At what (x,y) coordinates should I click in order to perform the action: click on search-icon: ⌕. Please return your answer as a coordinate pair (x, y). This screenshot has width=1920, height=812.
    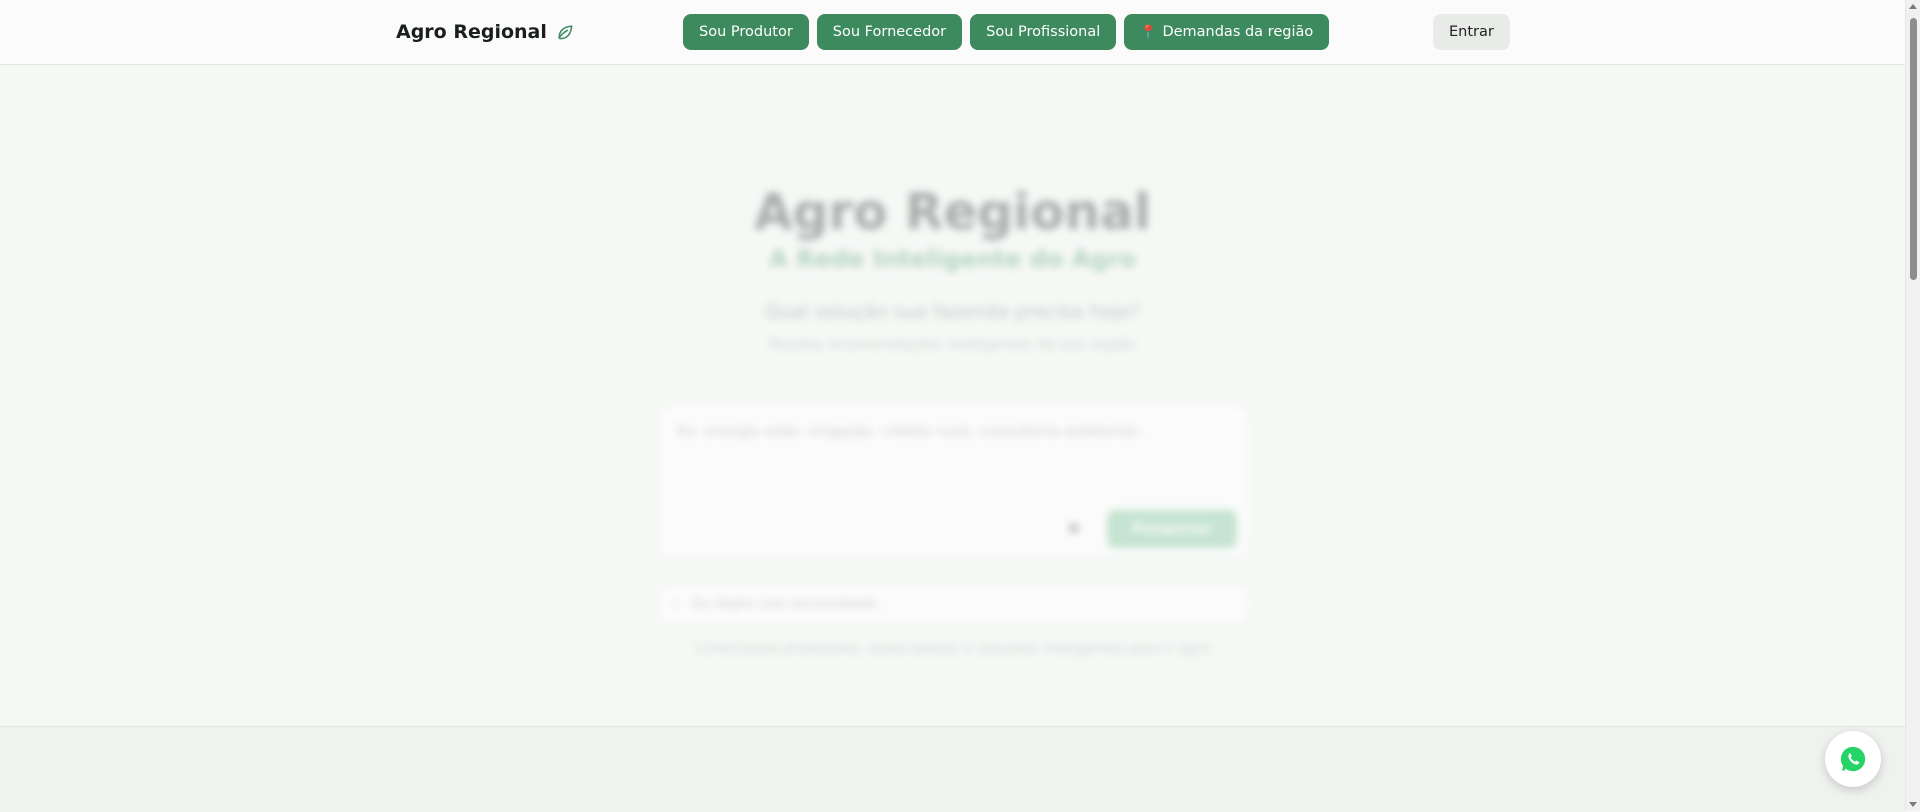
    Looking at the image, I should click on (677, 604).